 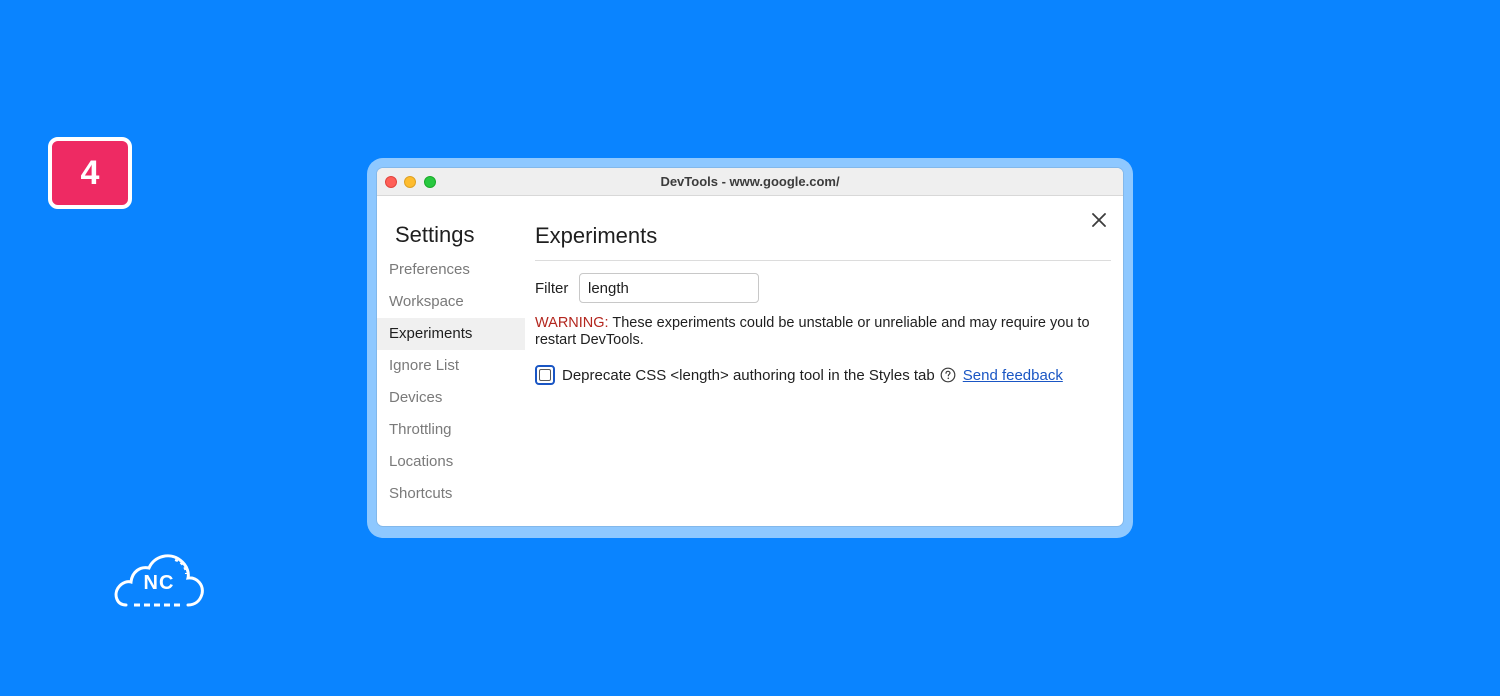 I want to click on logo-text: NC, so click(x=159, y=583).